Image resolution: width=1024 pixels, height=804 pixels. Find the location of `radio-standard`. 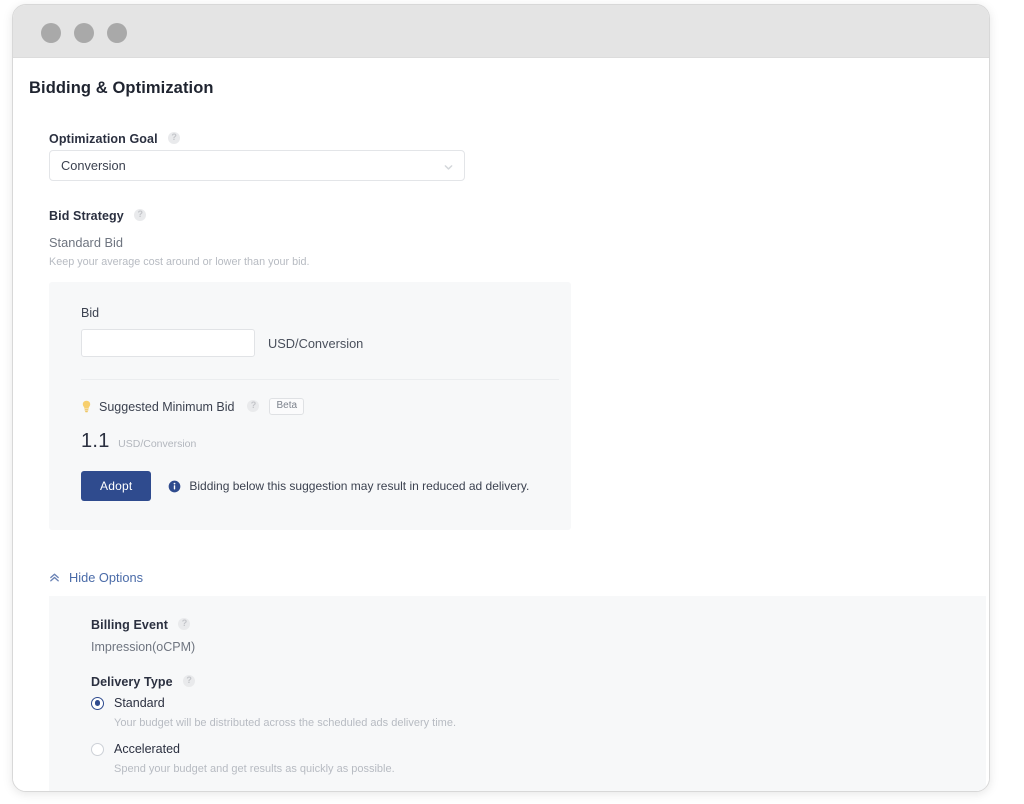

radio-standard is located at coordinates (97, 703).